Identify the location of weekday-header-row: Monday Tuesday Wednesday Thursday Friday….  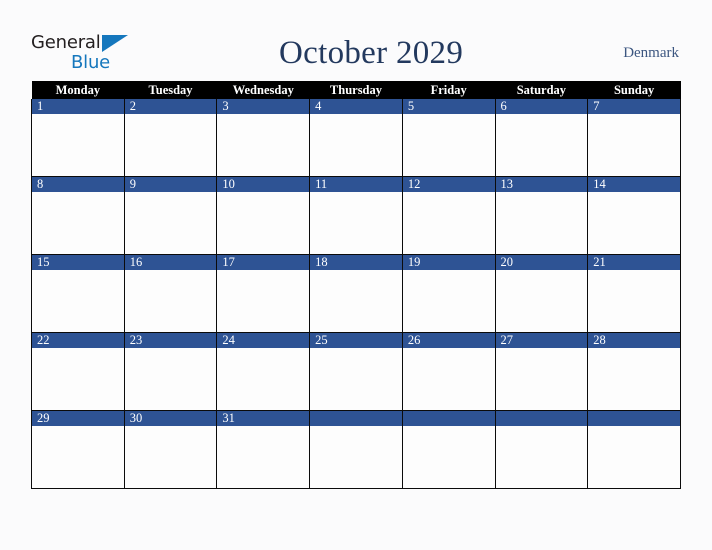
(356, 90).